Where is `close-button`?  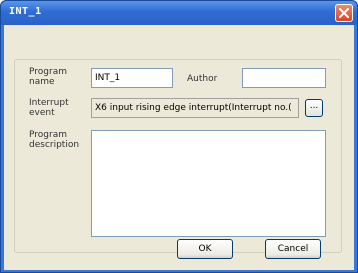 close-button is located at coordinates (344, 13).